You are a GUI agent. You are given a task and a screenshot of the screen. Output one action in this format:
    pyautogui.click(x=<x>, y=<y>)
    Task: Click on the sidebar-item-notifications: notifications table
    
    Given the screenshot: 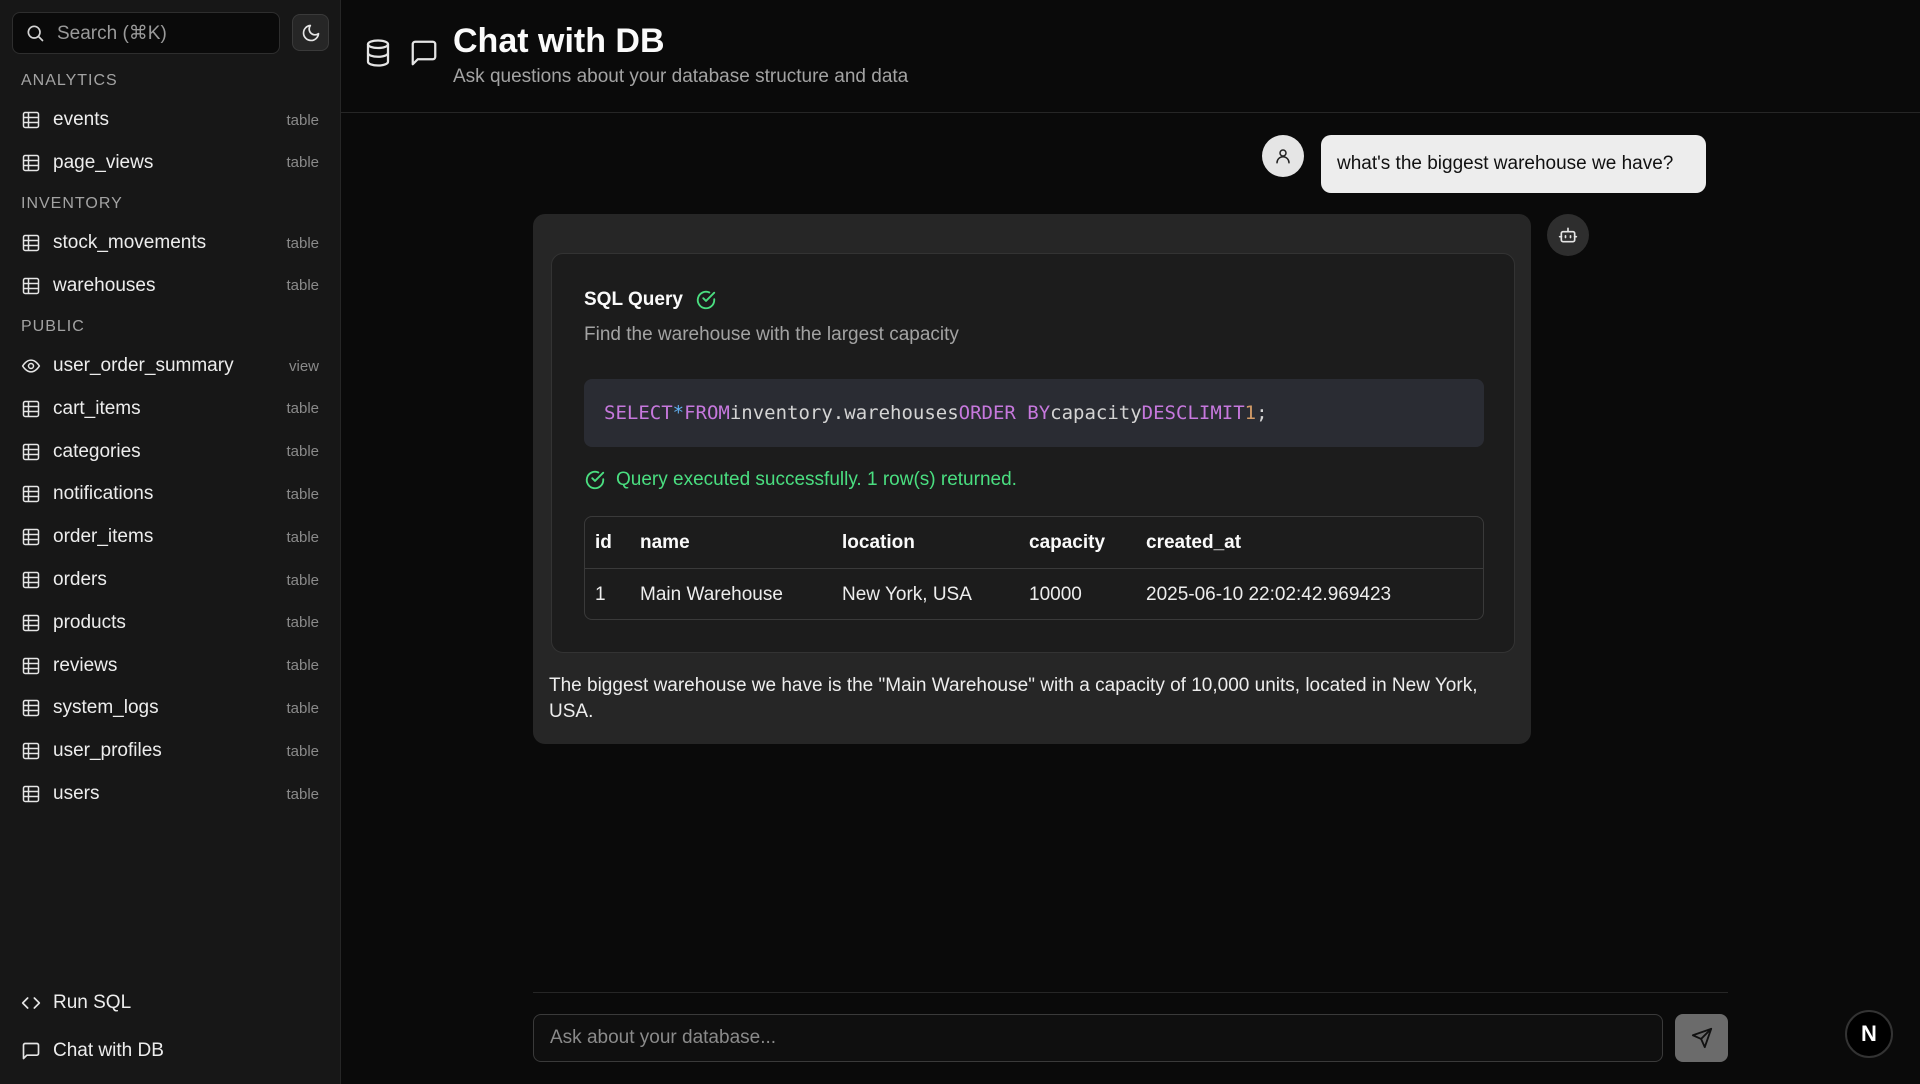 What is the action you would take?
    pyautogui.click(x=171, y=494)
    